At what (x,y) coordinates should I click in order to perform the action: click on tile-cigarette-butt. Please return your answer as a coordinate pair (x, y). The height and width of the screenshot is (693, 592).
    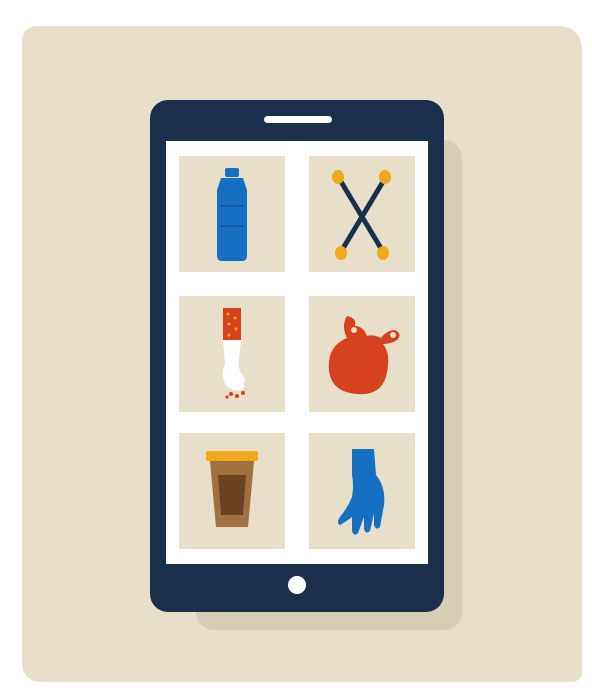
    Looking at the image, I should click on (232, 354).